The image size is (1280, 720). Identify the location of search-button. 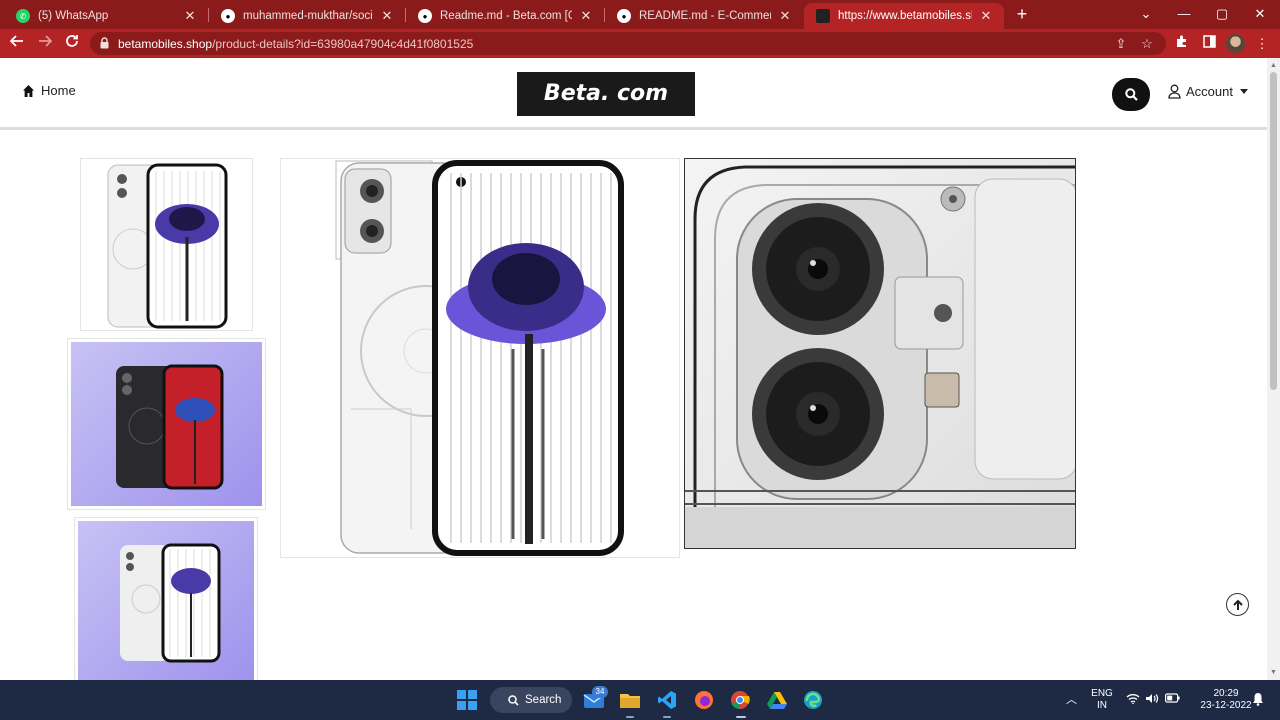
(1131, 94).